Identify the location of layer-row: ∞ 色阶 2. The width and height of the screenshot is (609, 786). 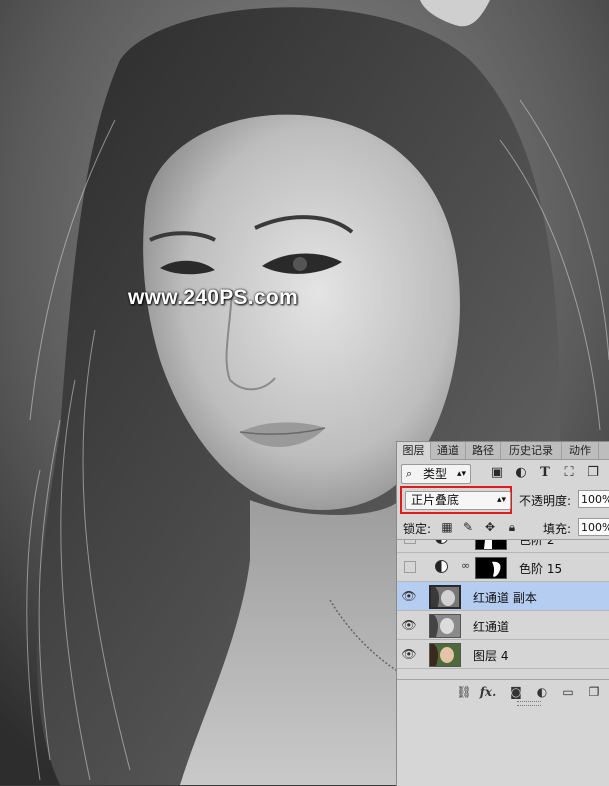
(503, 546).